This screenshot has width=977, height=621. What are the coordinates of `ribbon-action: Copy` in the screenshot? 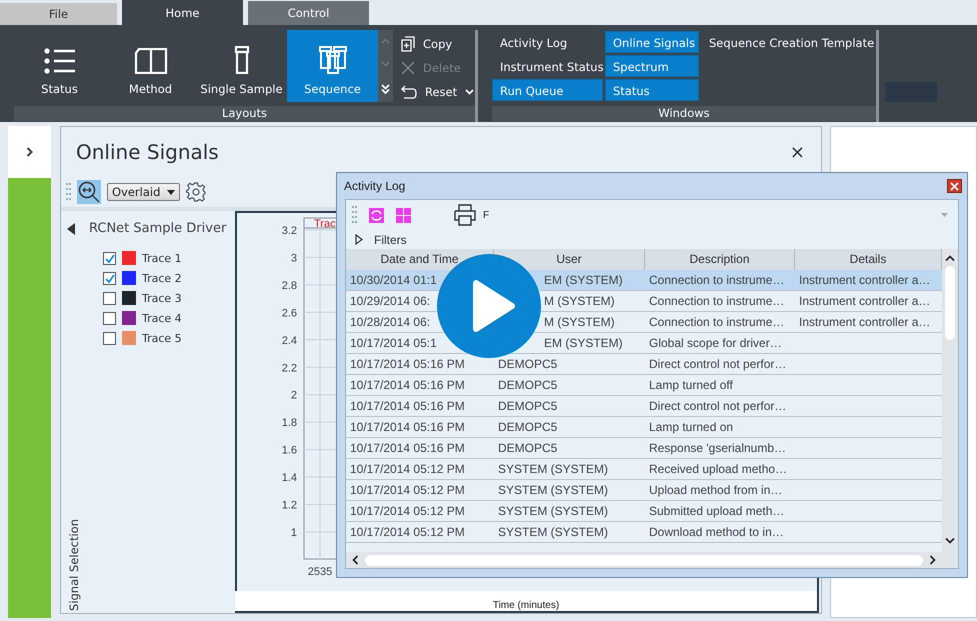 It's located at (437, 43).